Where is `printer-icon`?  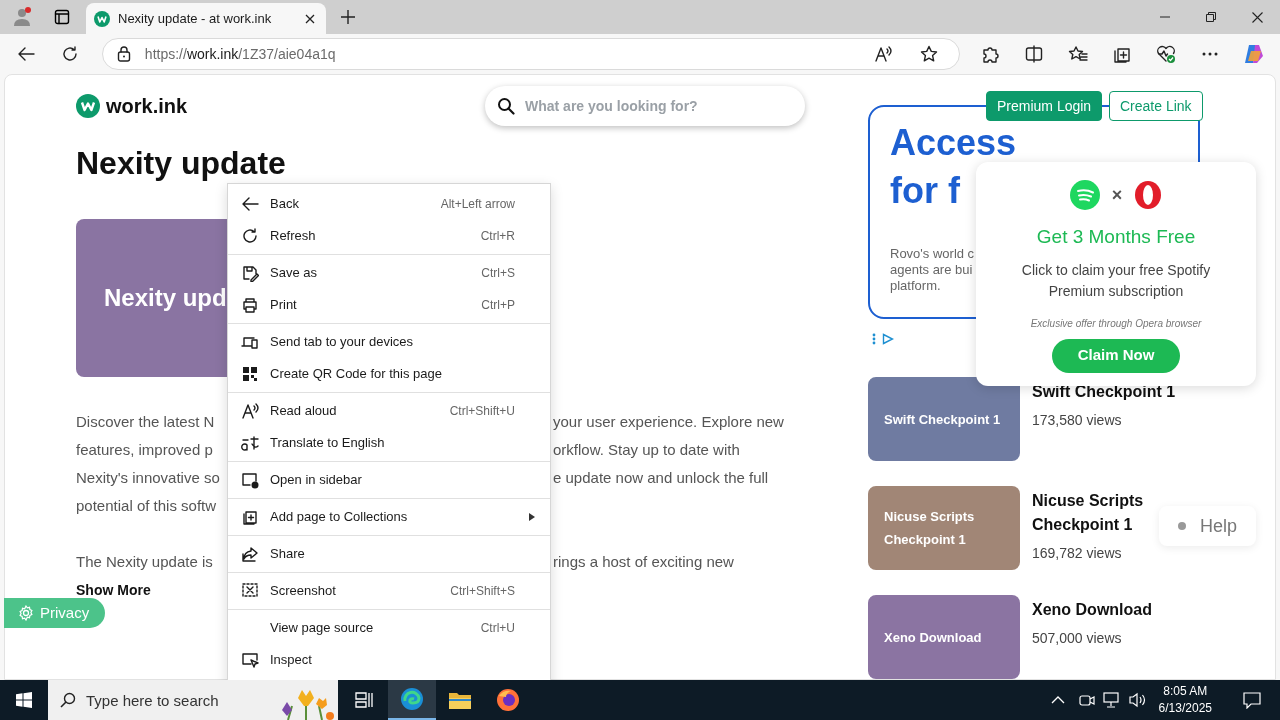
printer-icon is located at coordinates (250, 305).